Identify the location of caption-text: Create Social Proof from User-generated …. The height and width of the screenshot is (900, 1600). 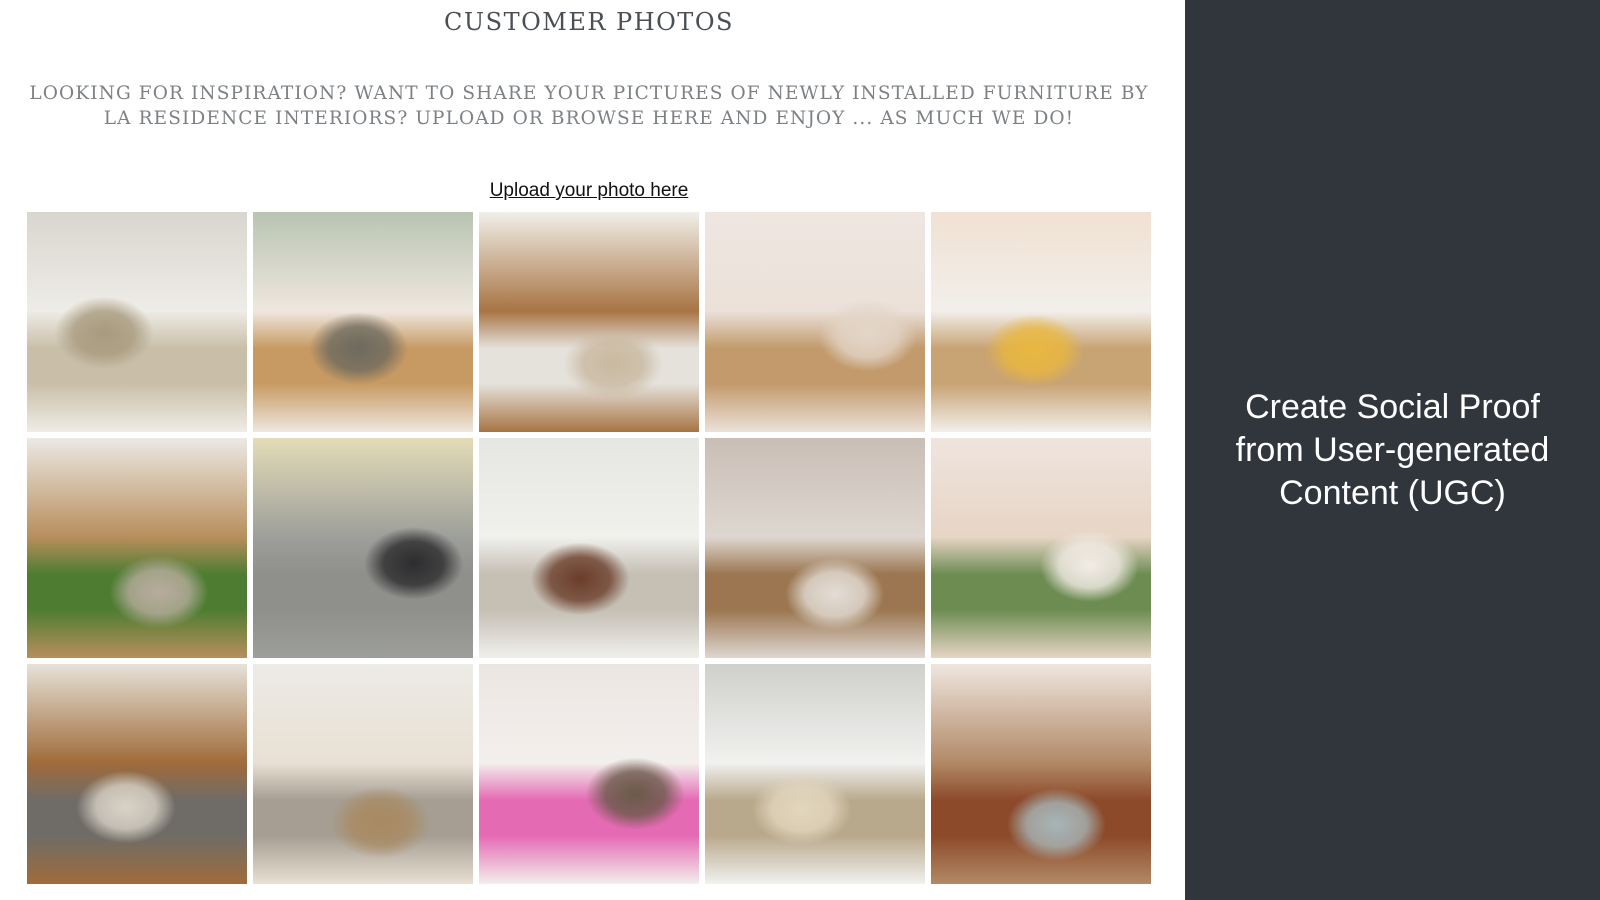
(1392, 449).